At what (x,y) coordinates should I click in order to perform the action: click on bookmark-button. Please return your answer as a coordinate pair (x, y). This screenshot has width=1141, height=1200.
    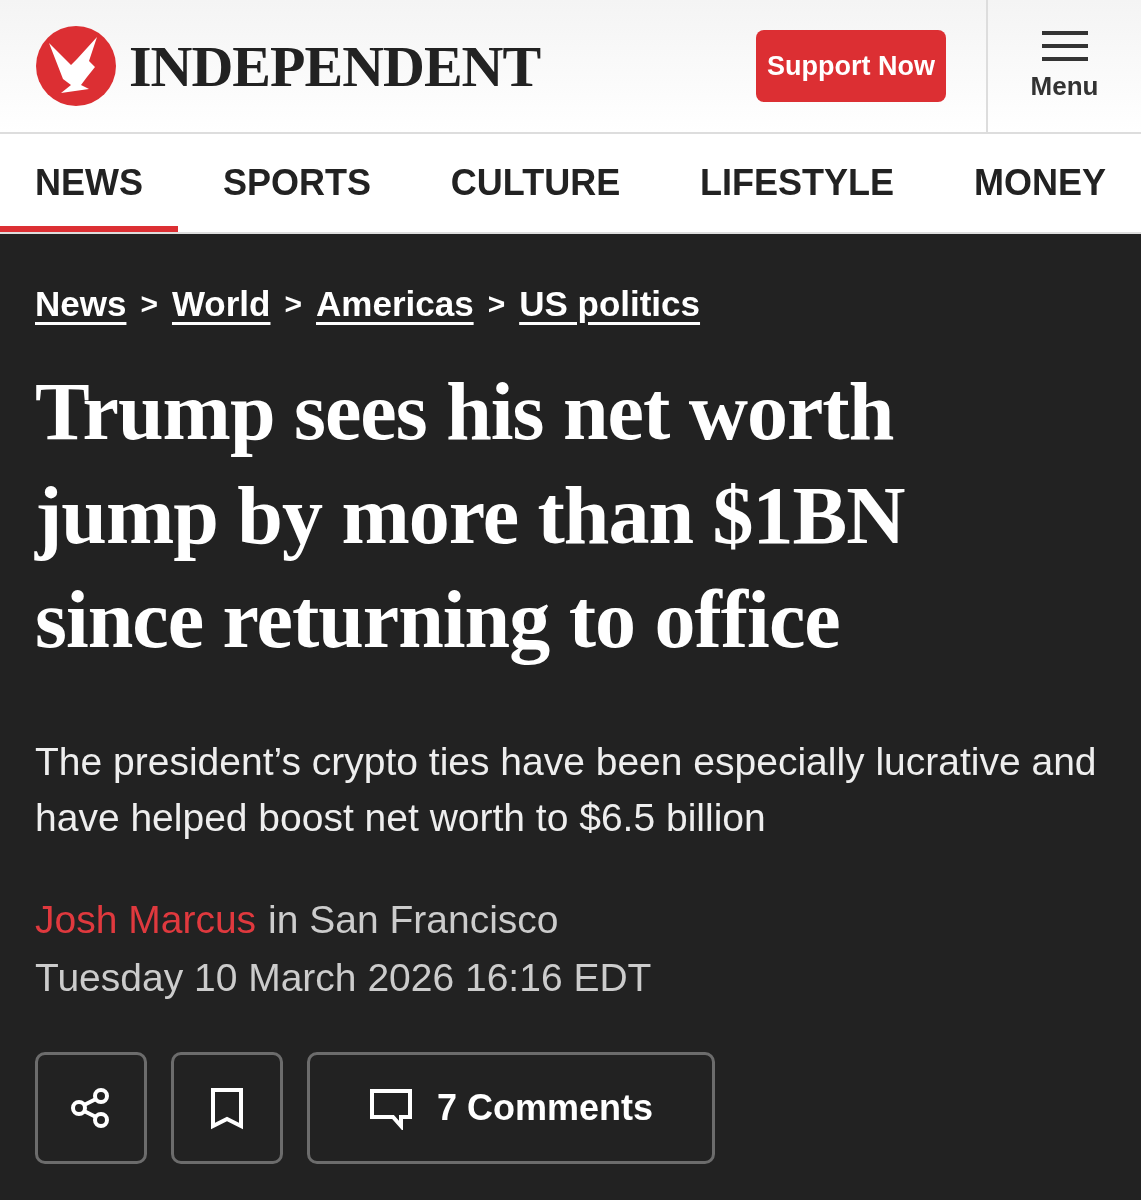
    Looking at the image, I should click on (227, 1108).